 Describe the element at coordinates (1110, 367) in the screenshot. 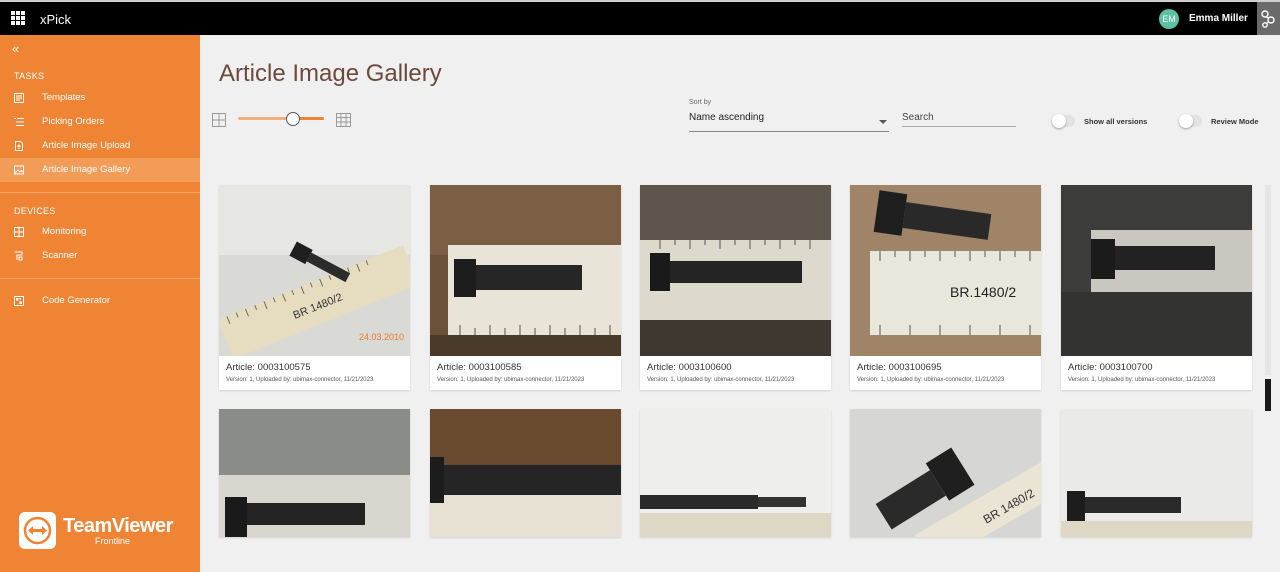

I see `card-title: Article: 0003100700` at that location.